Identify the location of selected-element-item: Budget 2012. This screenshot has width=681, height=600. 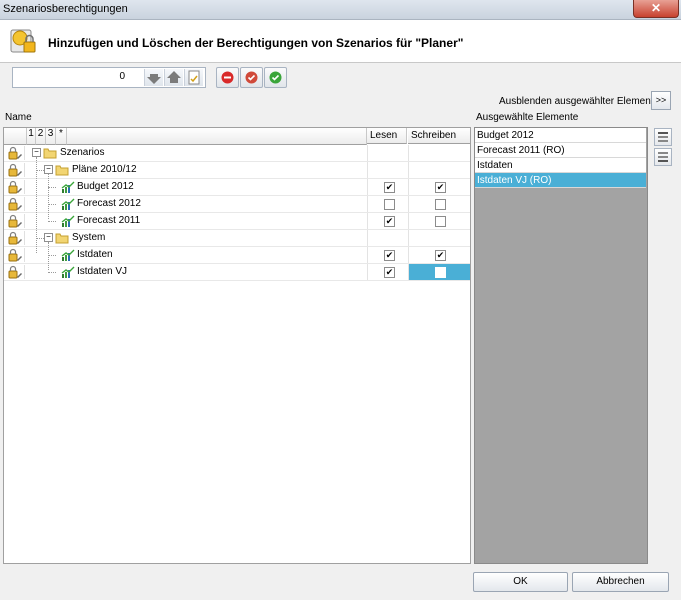
(560, 135).